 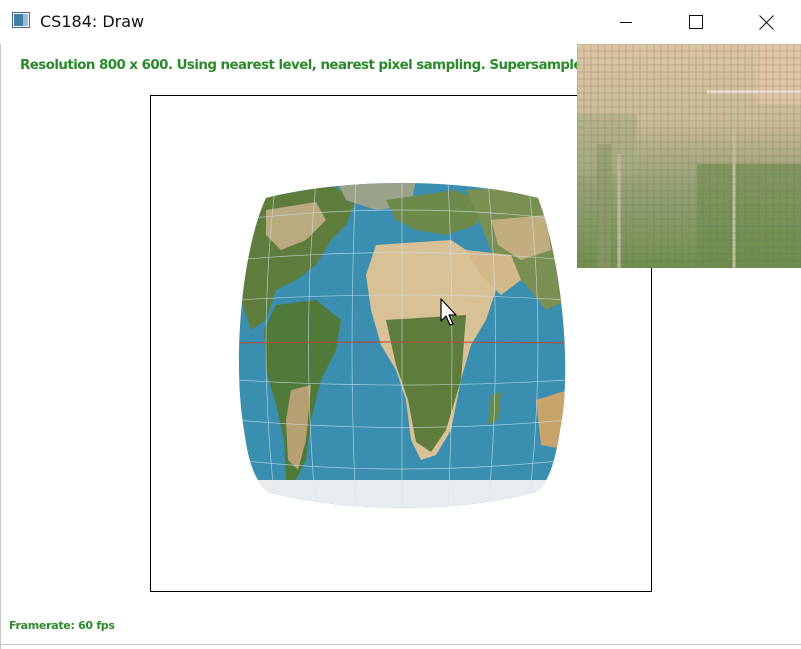 I want to click on window-bottom-edge, so click(x=400, y=644).